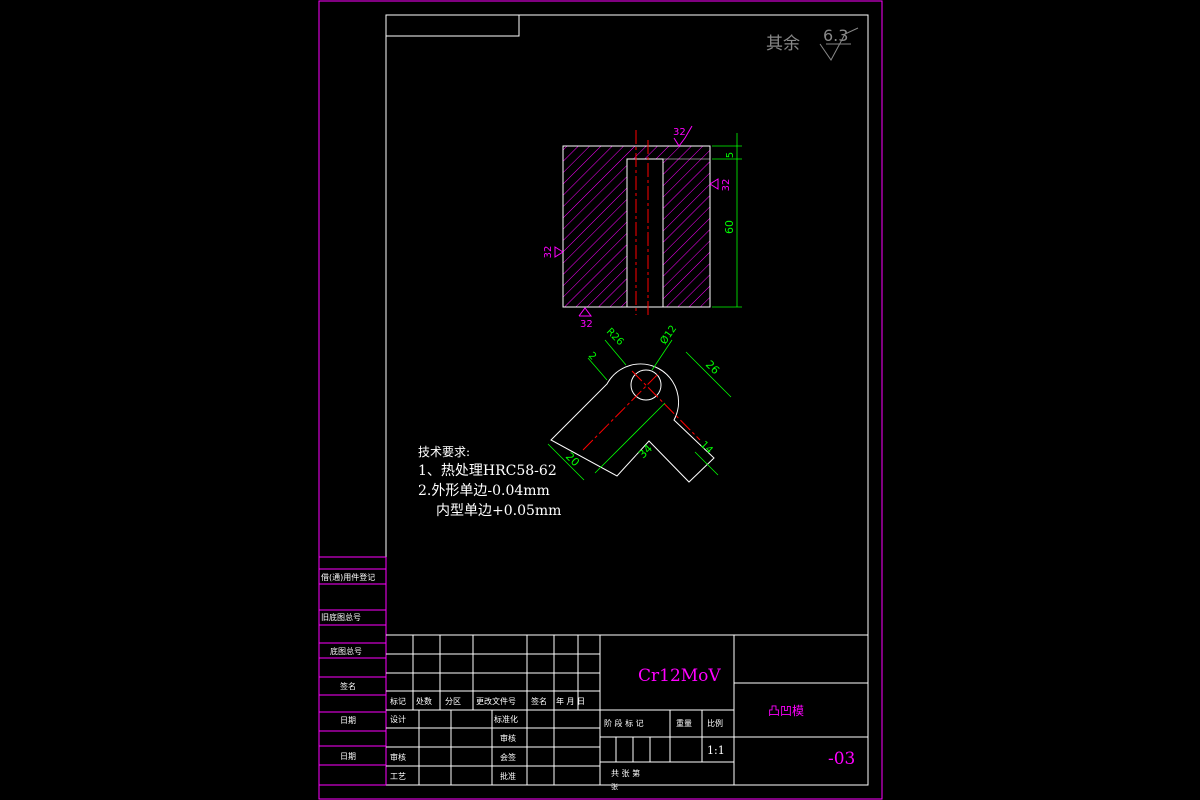  What do you see at coordinates (559, 252) in the screenshot?
I see `roughness-mark-left-icon` at bounding box center [559, 252].